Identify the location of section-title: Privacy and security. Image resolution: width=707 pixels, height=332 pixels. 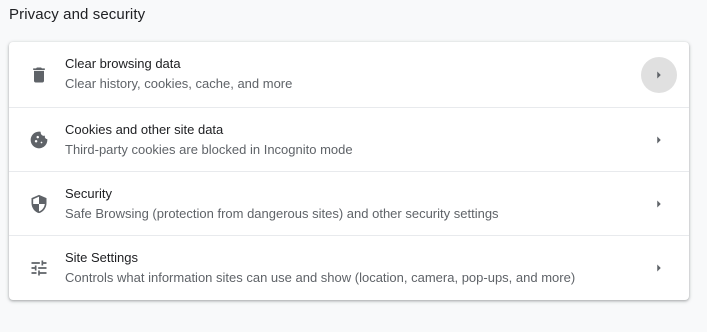
(77, 14).